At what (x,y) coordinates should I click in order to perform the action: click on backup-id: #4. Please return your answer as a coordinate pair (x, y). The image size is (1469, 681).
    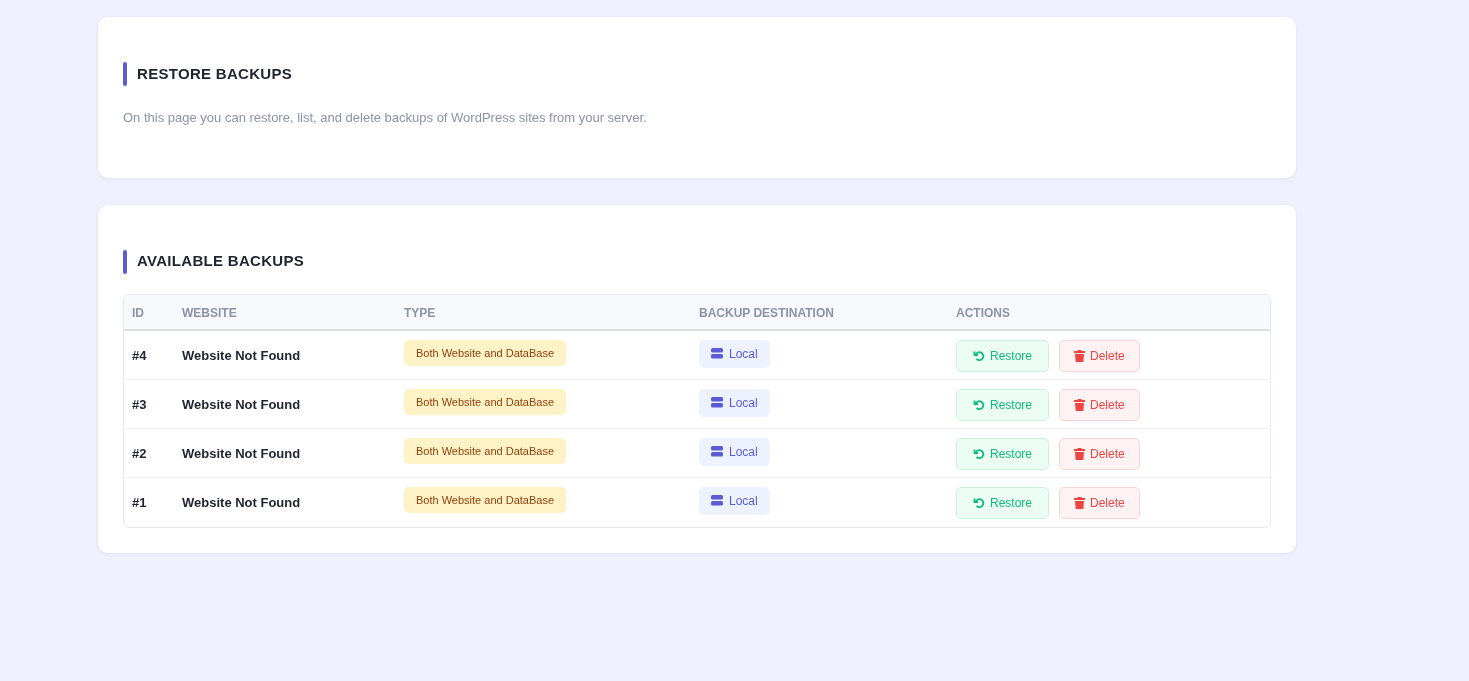
    Looking at the image, I should click on (139, 355).